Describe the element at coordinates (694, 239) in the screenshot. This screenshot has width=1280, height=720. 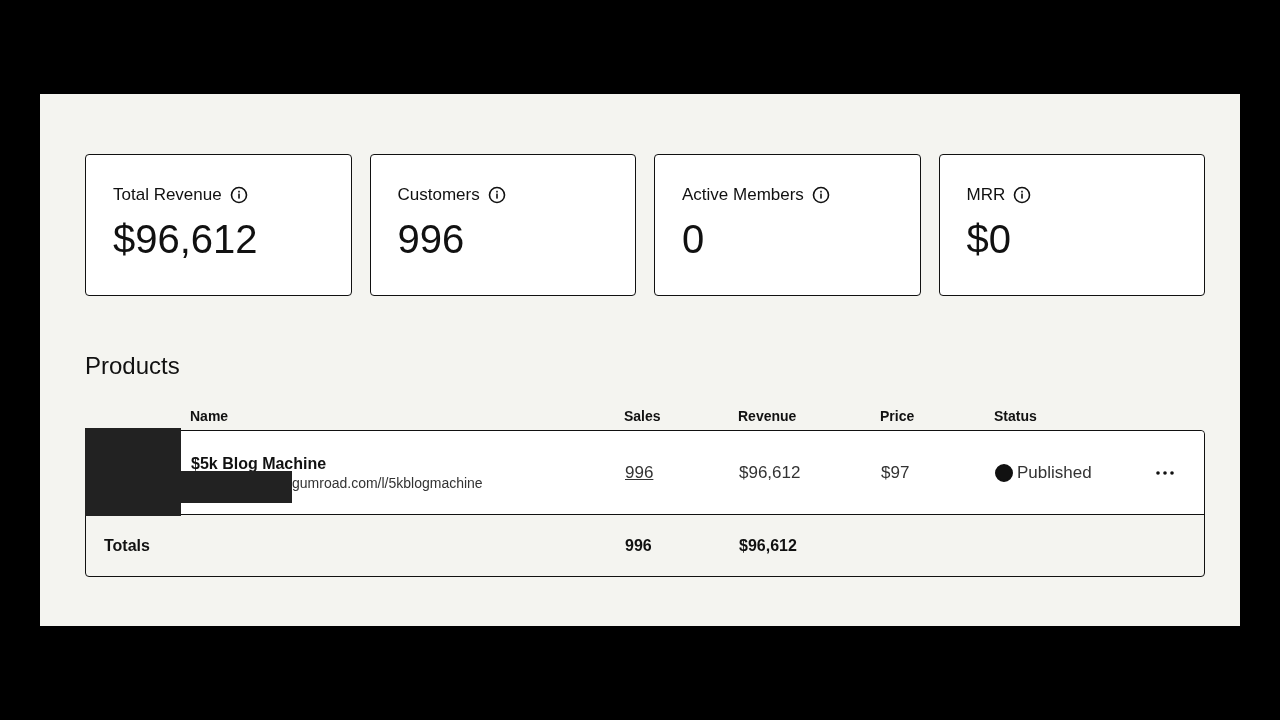
I see `stat-value: 0` at that location.